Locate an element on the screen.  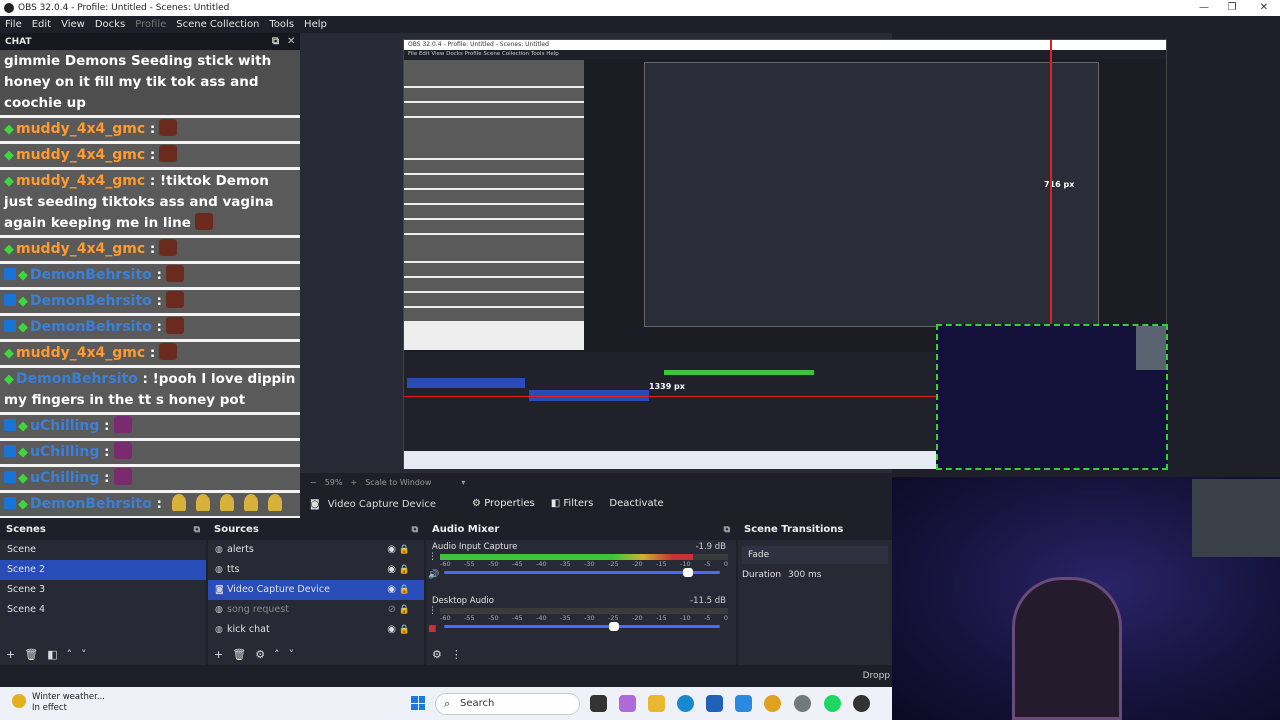
muted-speaker-icon: ■ is located at coordinates (432, 629).